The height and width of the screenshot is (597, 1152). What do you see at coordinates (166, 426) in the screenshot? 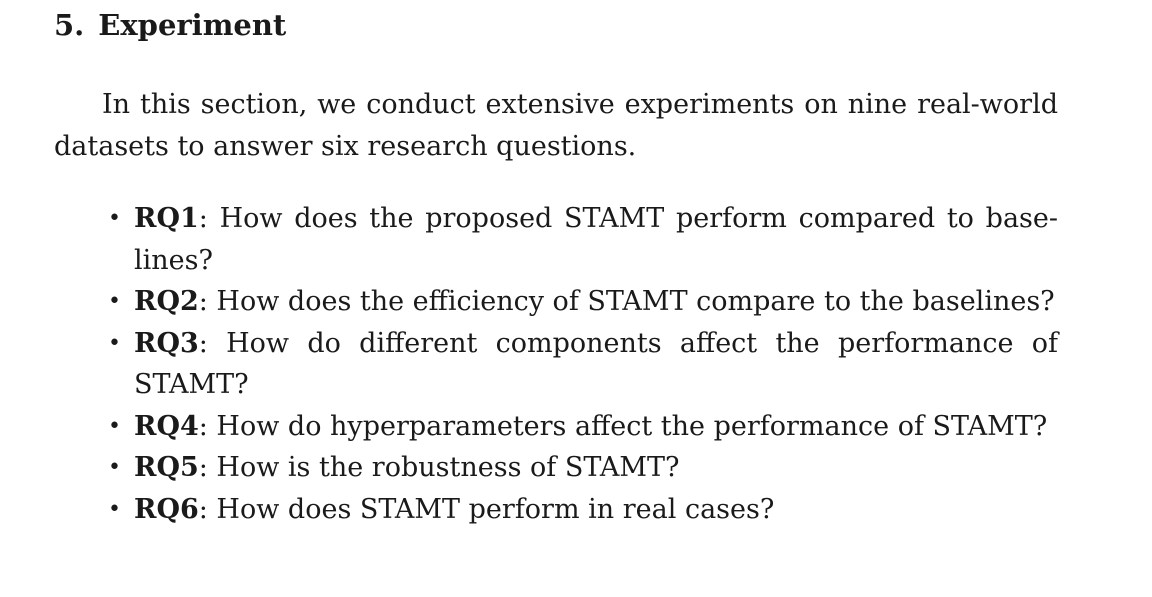
I see `rq-id: RQ4` at bounding box center [166, 426].